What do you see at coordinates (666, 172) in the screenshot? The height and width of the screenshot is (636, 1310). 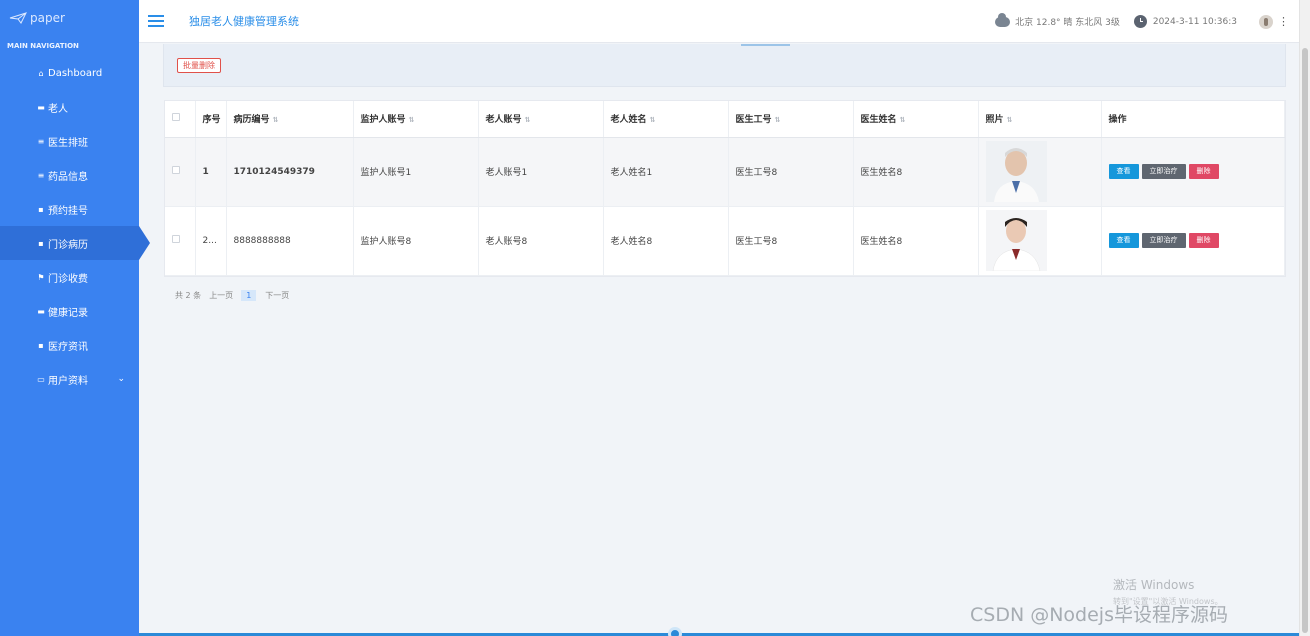 I see `cell-elder-name: 老人姓名1` at bounding box center [666, 172].